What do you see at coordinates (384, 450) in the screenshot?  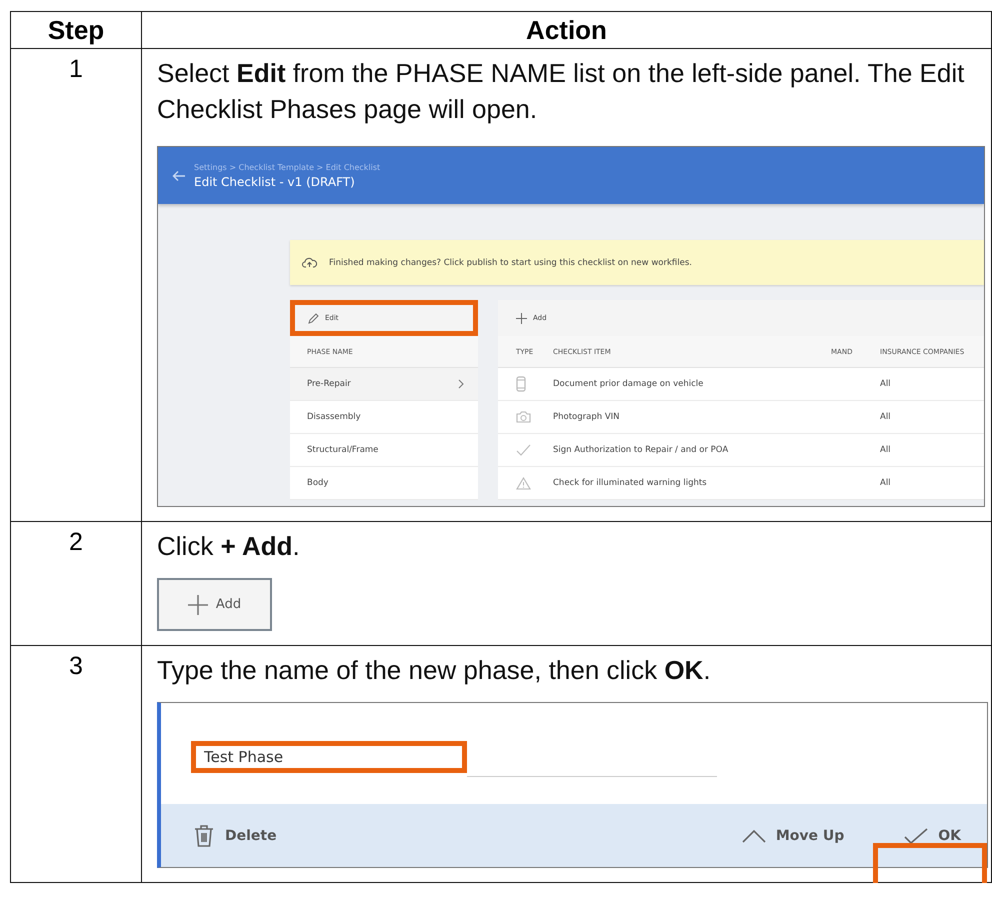 I see `phase-item: Structural/Frame` at bounding box center [384, 450].